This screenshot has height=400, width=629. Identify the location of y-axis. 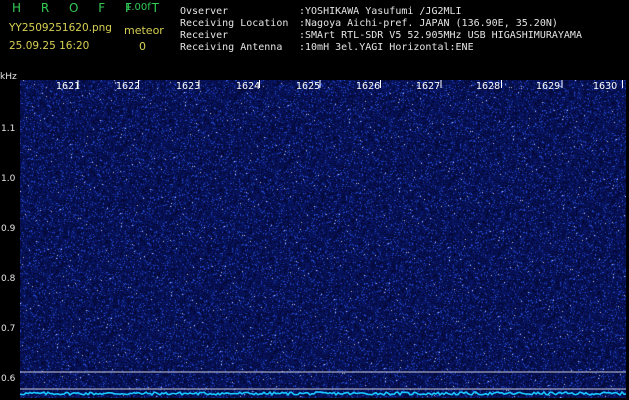
(10, 236).